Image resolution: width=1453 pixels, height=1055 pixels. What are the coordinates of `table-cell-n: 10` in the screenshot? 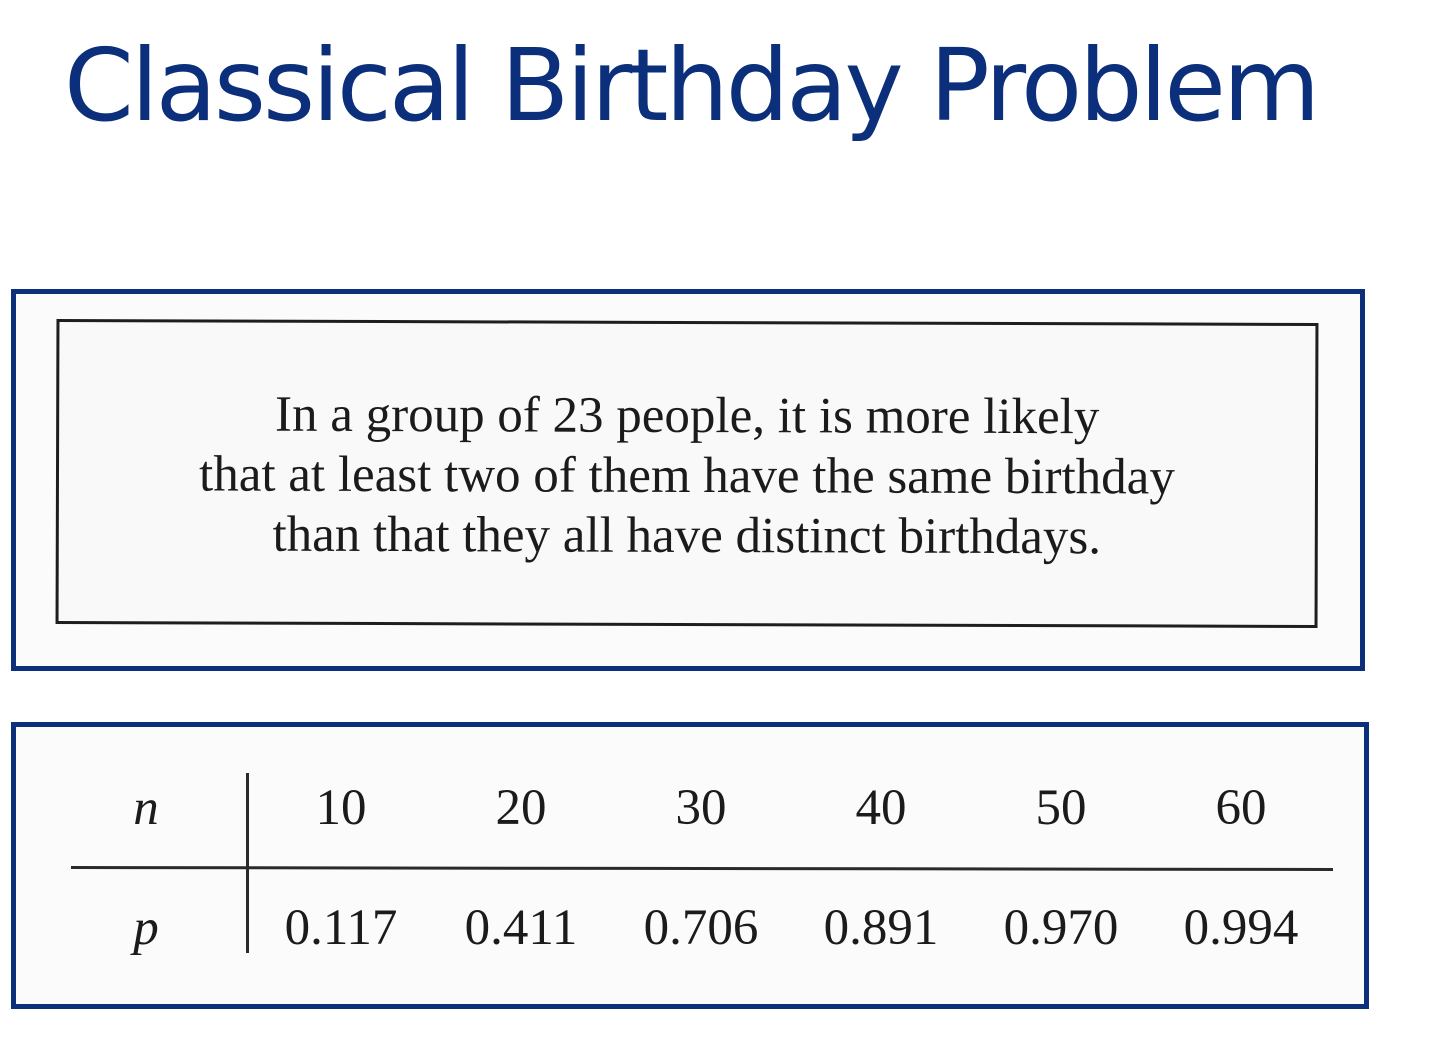 It's located at (341, 808).